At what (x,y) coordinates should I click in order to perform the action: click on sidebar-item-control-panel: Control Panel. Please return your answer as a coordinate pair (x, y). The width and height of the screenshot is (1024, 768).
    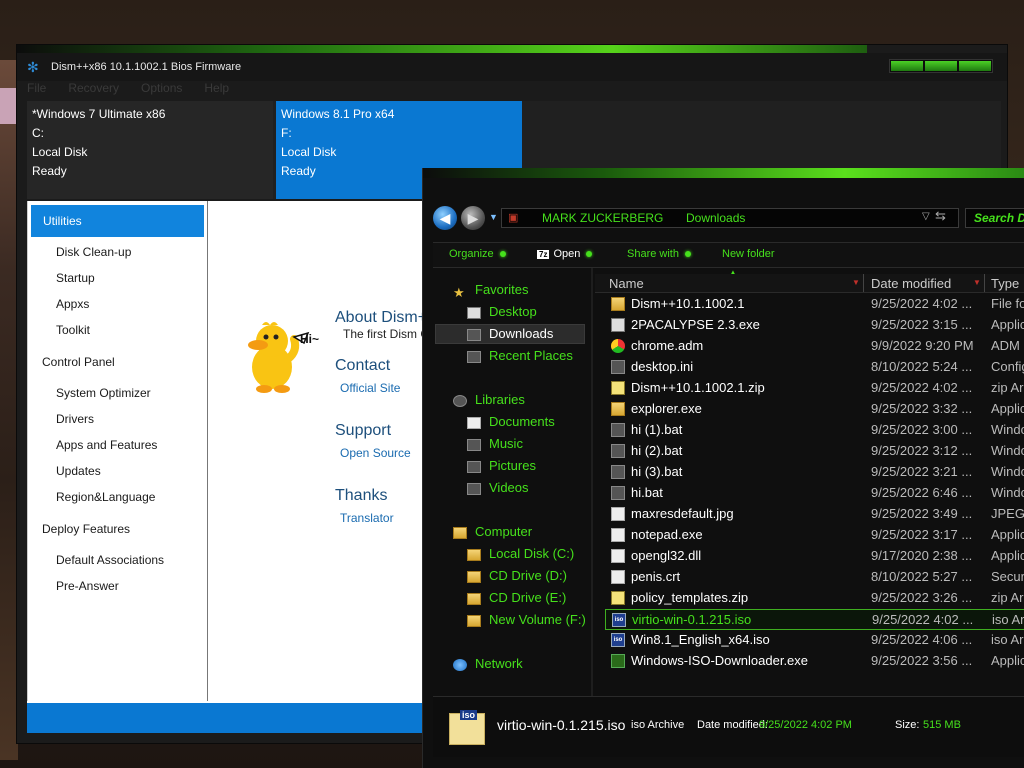
    Looking at the image, I should click on (71, 362).